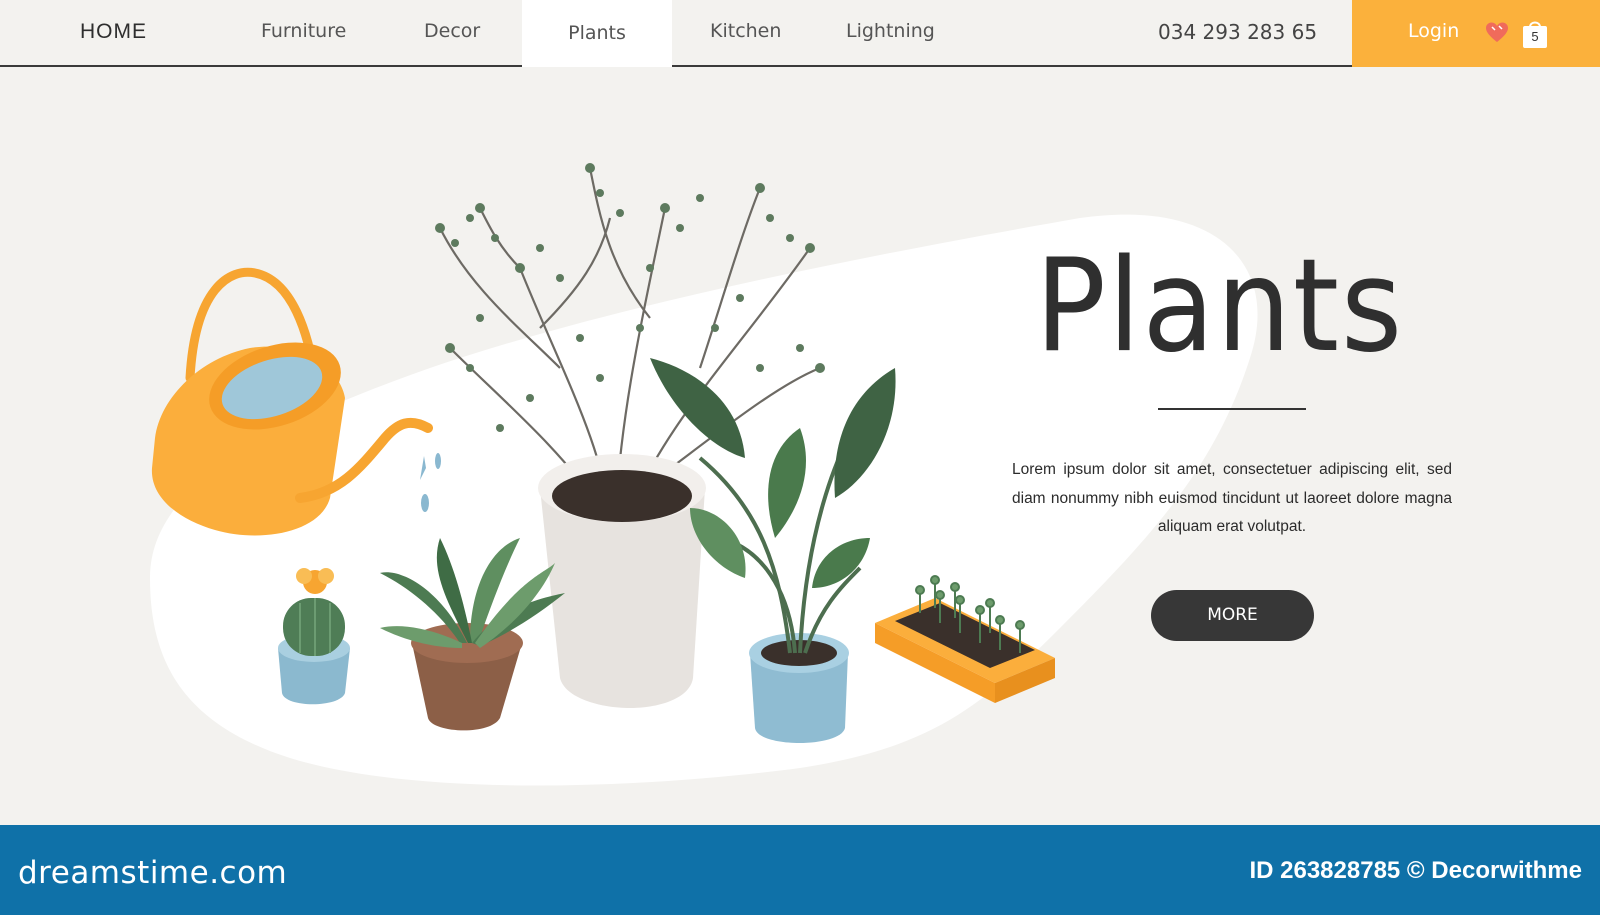 The height and width of the screenshot is (915, 1600). Describe the element at coordinates (472, 634) in the screenshot. I see `brown-pot-plant` at that location.